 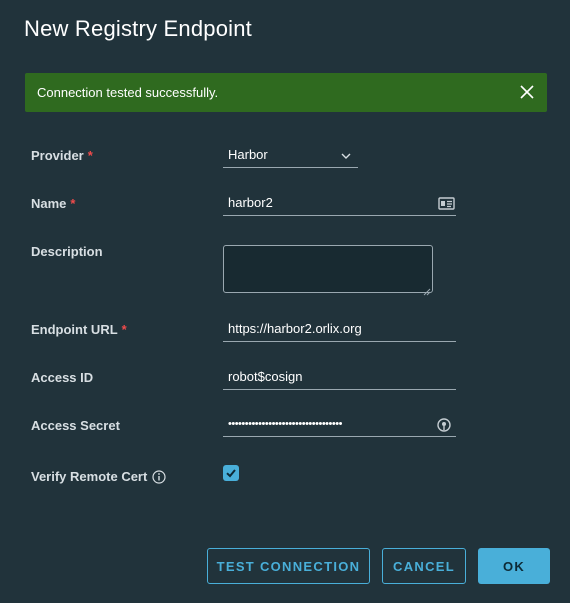 I want to click on verify-remote-cert-label: Verify Remote Cert, so click(x=98, y=476).